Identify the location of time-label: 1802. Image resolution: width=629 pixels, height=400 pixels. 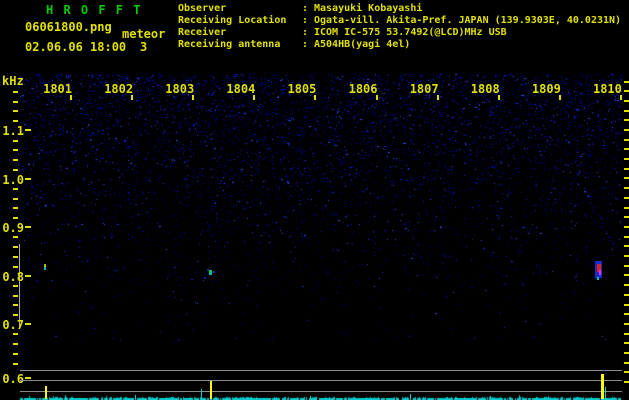
(119, 89).